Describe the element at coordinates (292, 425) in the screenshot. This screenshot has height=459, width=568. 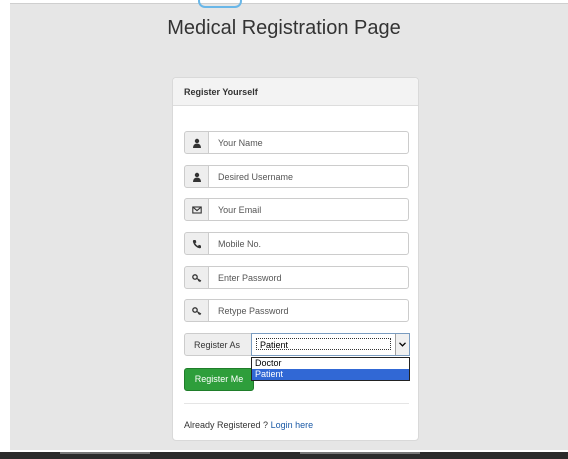
I see `login-link: Login here` at that location.